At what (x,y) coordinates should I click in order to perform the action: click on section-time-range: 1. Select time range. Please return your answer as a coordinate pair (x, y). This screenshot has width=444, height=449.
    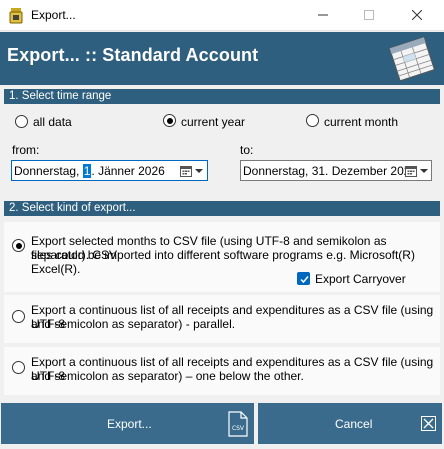
    Looking at the image, I should click on (222, 96).